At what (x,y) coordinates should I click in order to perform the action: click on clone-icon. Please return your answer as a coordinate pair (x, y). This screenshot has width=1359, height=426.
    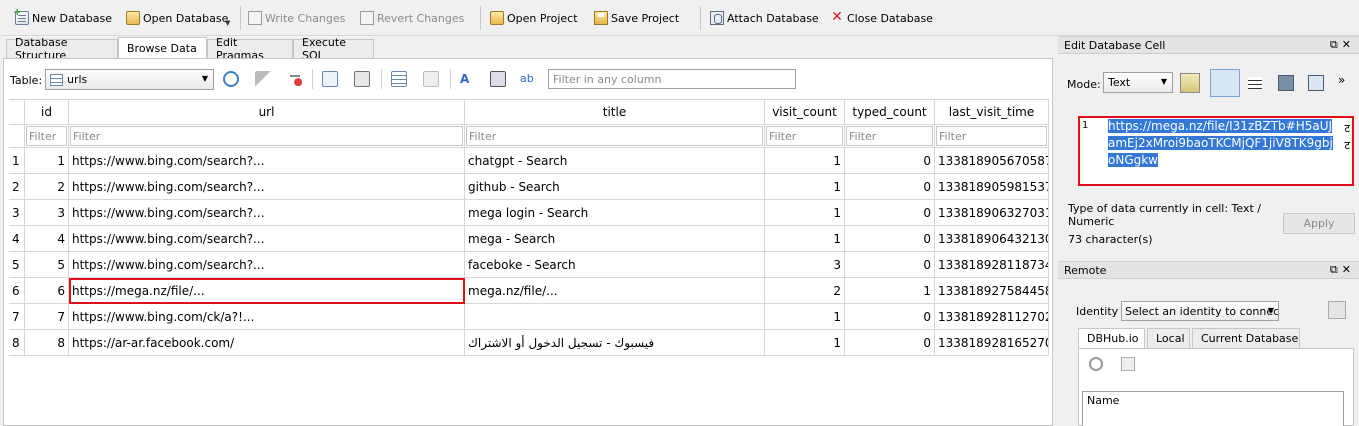
    Looking at the image, I should click on (1128, 364).